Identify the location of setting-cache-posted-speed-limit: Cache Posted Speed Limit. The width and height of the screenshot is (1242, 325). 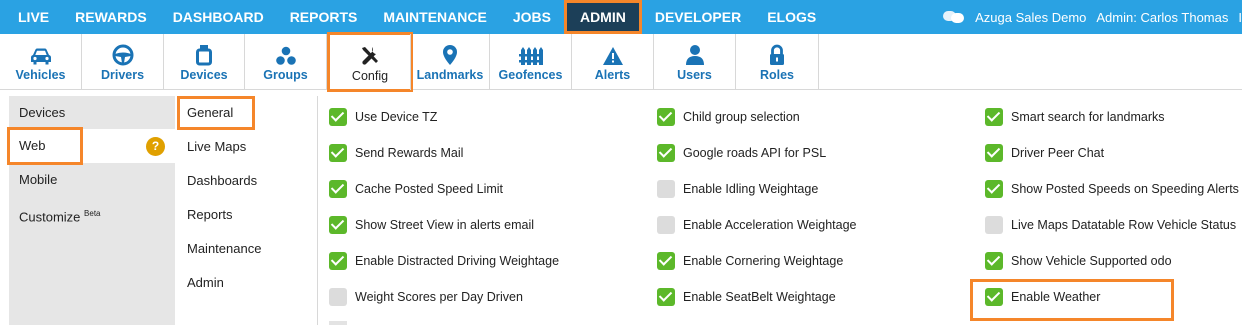
(416, 189).